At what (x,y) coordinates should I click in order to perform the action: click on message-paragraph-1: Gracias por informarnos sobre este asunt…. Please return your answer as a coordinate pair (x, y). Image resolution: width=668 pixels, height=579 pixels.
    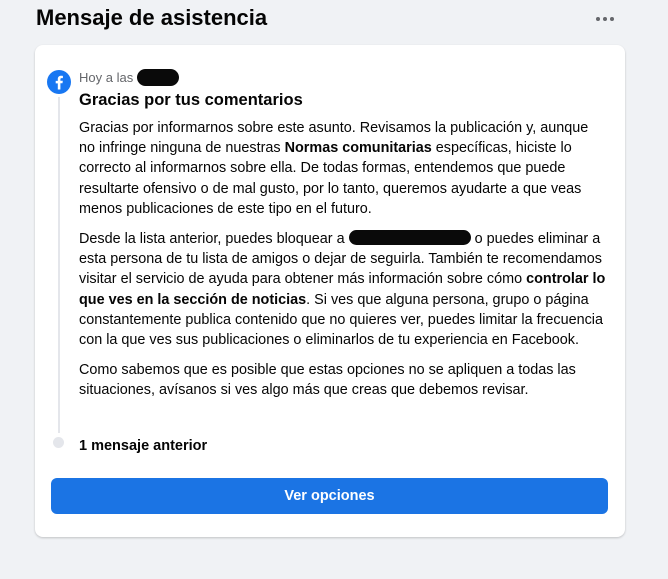
    Looking at the image, I should click on (334, 168).